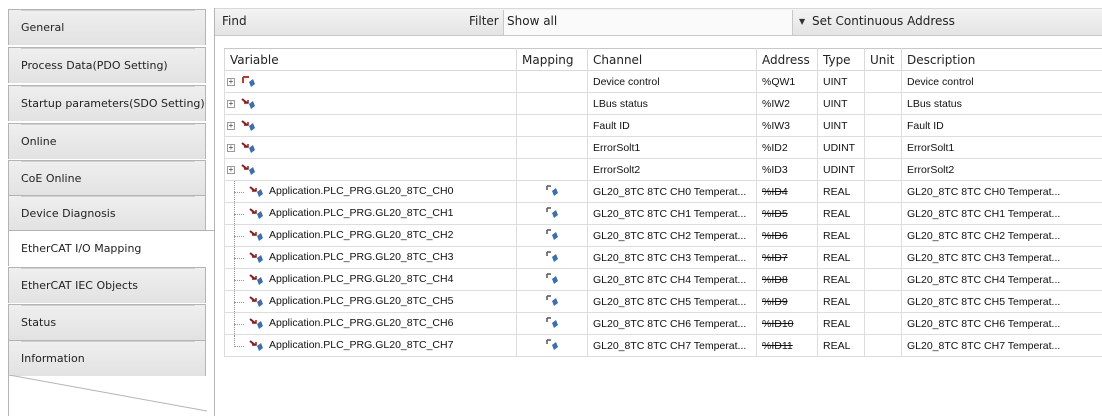 This screenshot has width=1102, height=416. I want to click on column-header-description: Description, so click(1001, 59).